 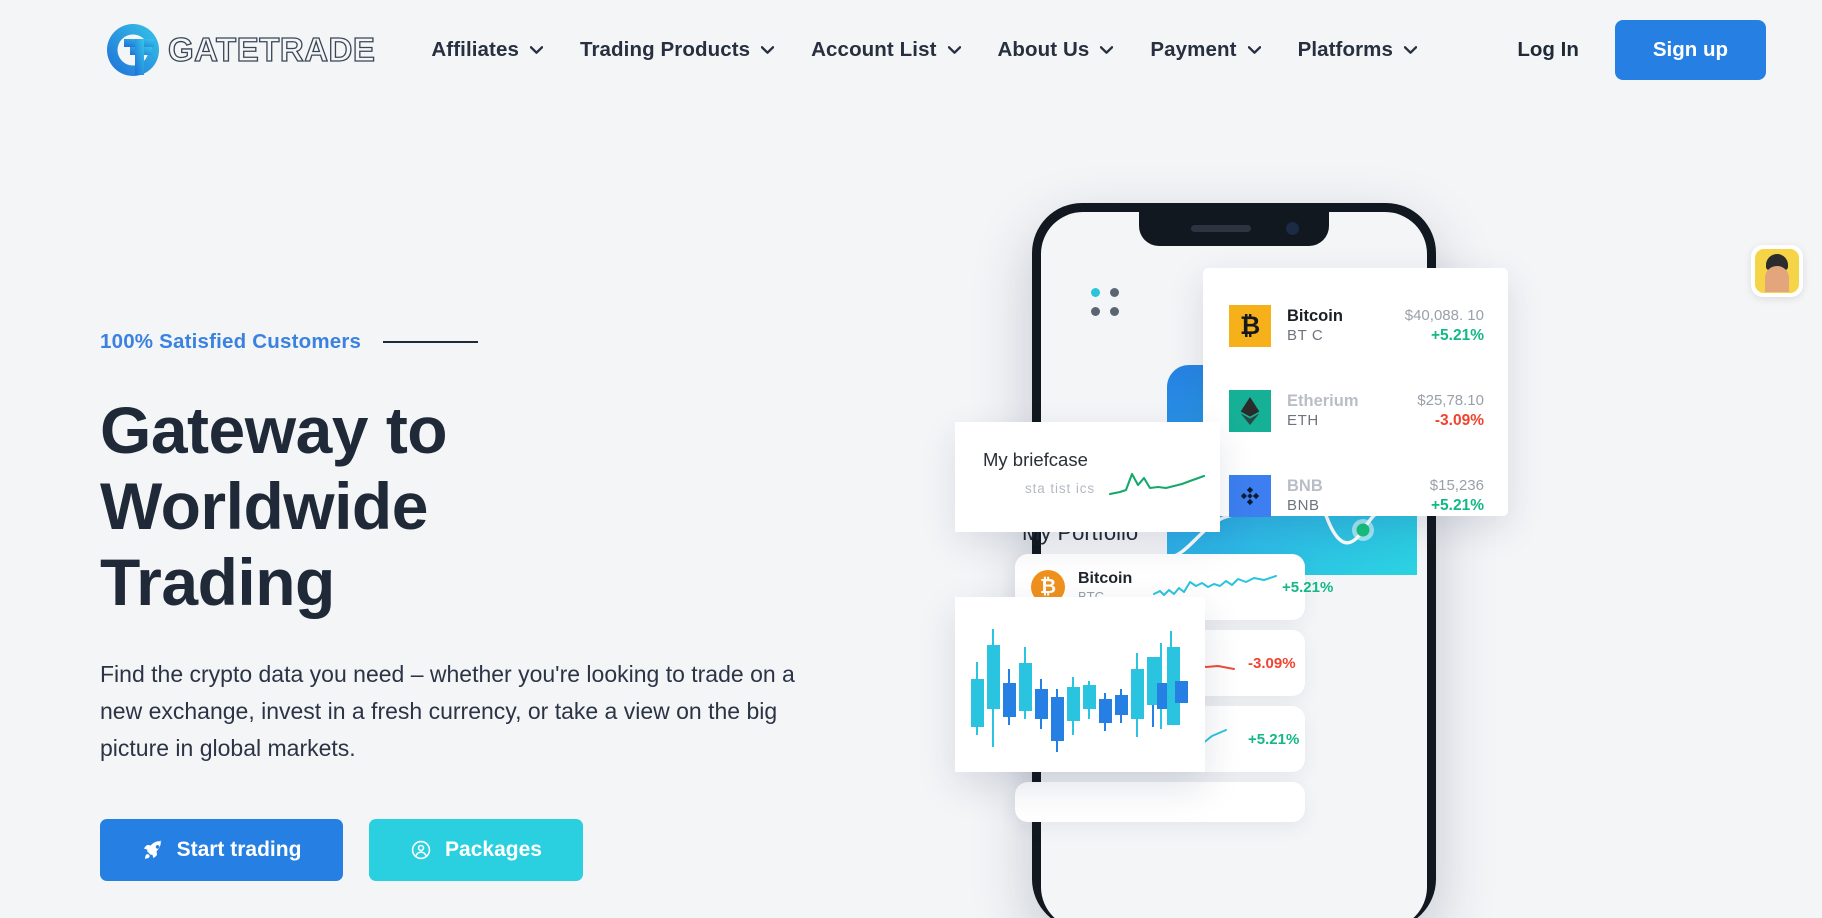 I want to click on button-label: Packages, so click(x=493, y=849).